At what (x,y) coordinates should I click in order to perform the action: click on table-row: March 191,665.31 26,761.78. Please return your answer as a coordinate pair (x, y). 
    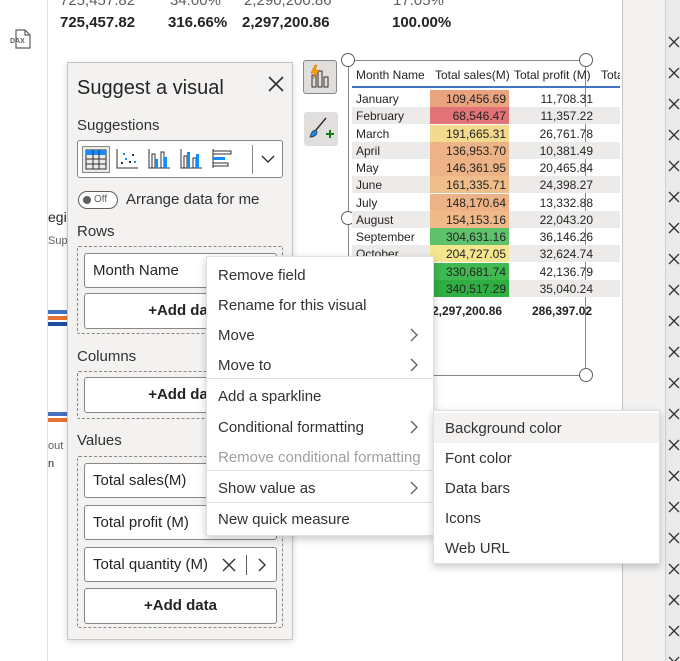
    Looking at the image, I should click on (486, 133).